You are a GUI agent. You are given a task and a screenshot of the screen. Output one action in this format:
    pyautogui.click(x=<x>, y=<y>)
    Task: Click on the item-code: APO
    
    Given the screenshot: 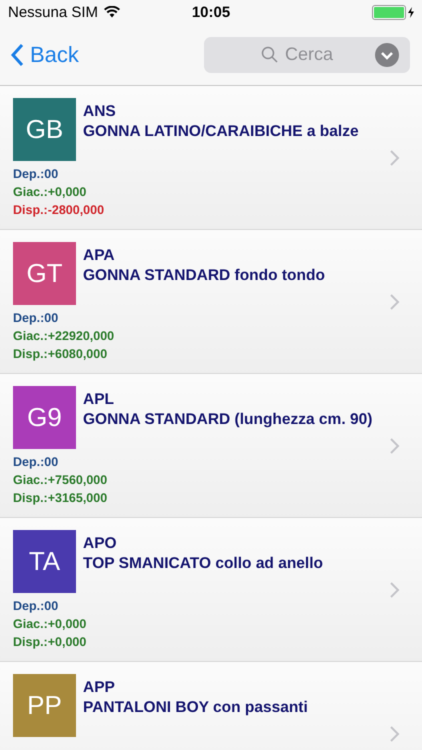 What is the action you would take?
    pyautogui.click(x=100, y=544)
    